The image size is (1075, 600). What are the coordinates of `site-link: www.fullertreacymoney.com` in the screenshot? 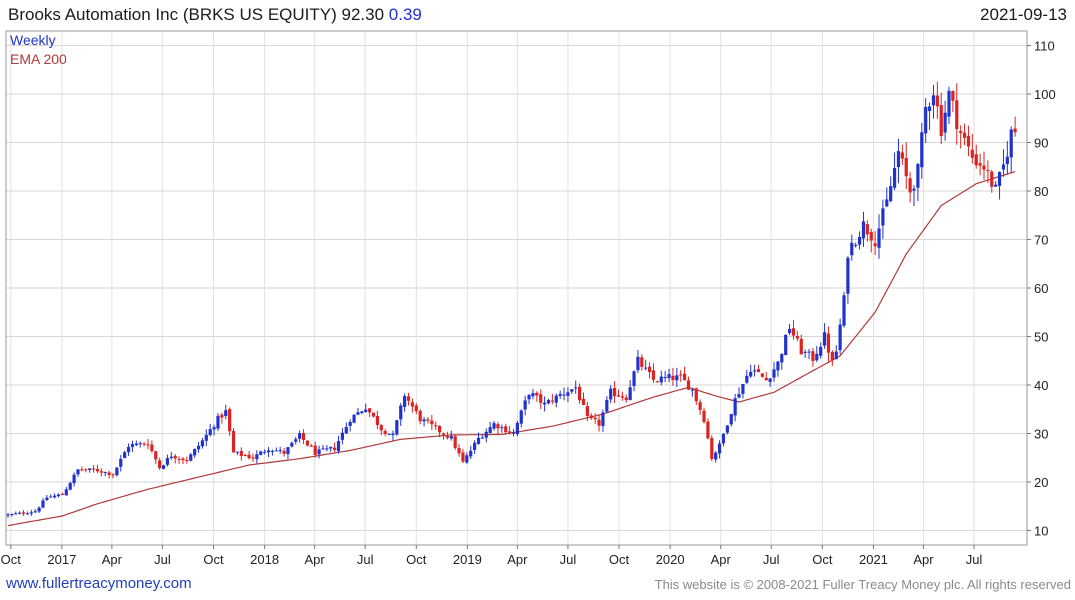 It's located at (99, 583).